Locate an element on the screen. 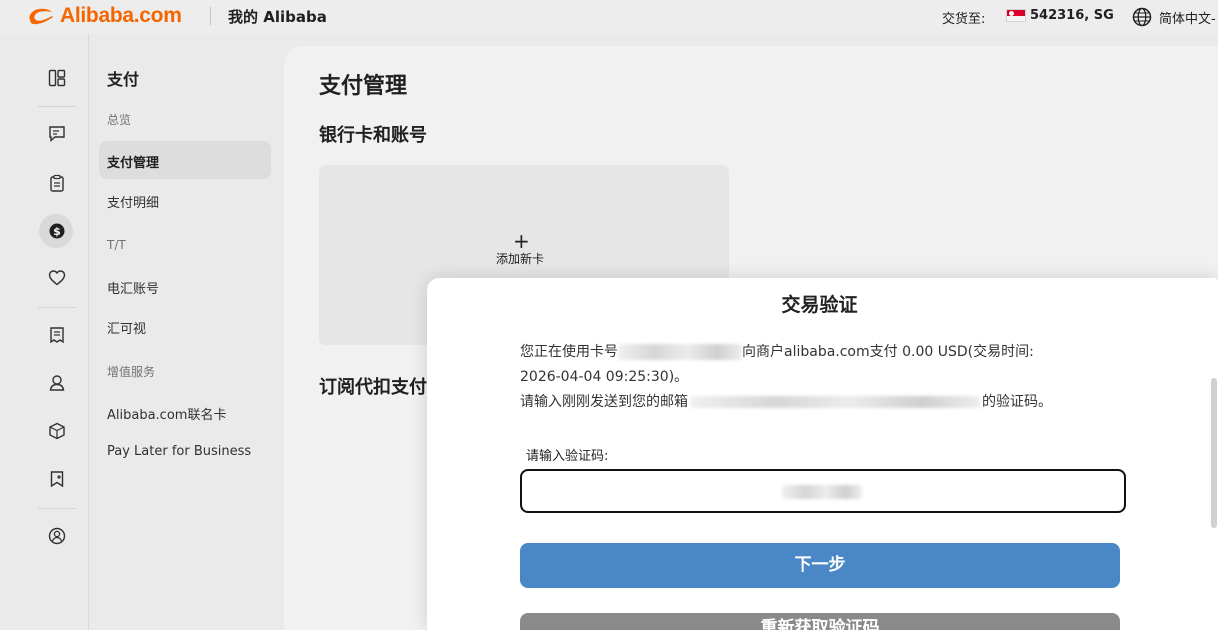 This screenshot has height=630, width=1218. modal-title: 交易验证 is located at coordinates (819, 305).